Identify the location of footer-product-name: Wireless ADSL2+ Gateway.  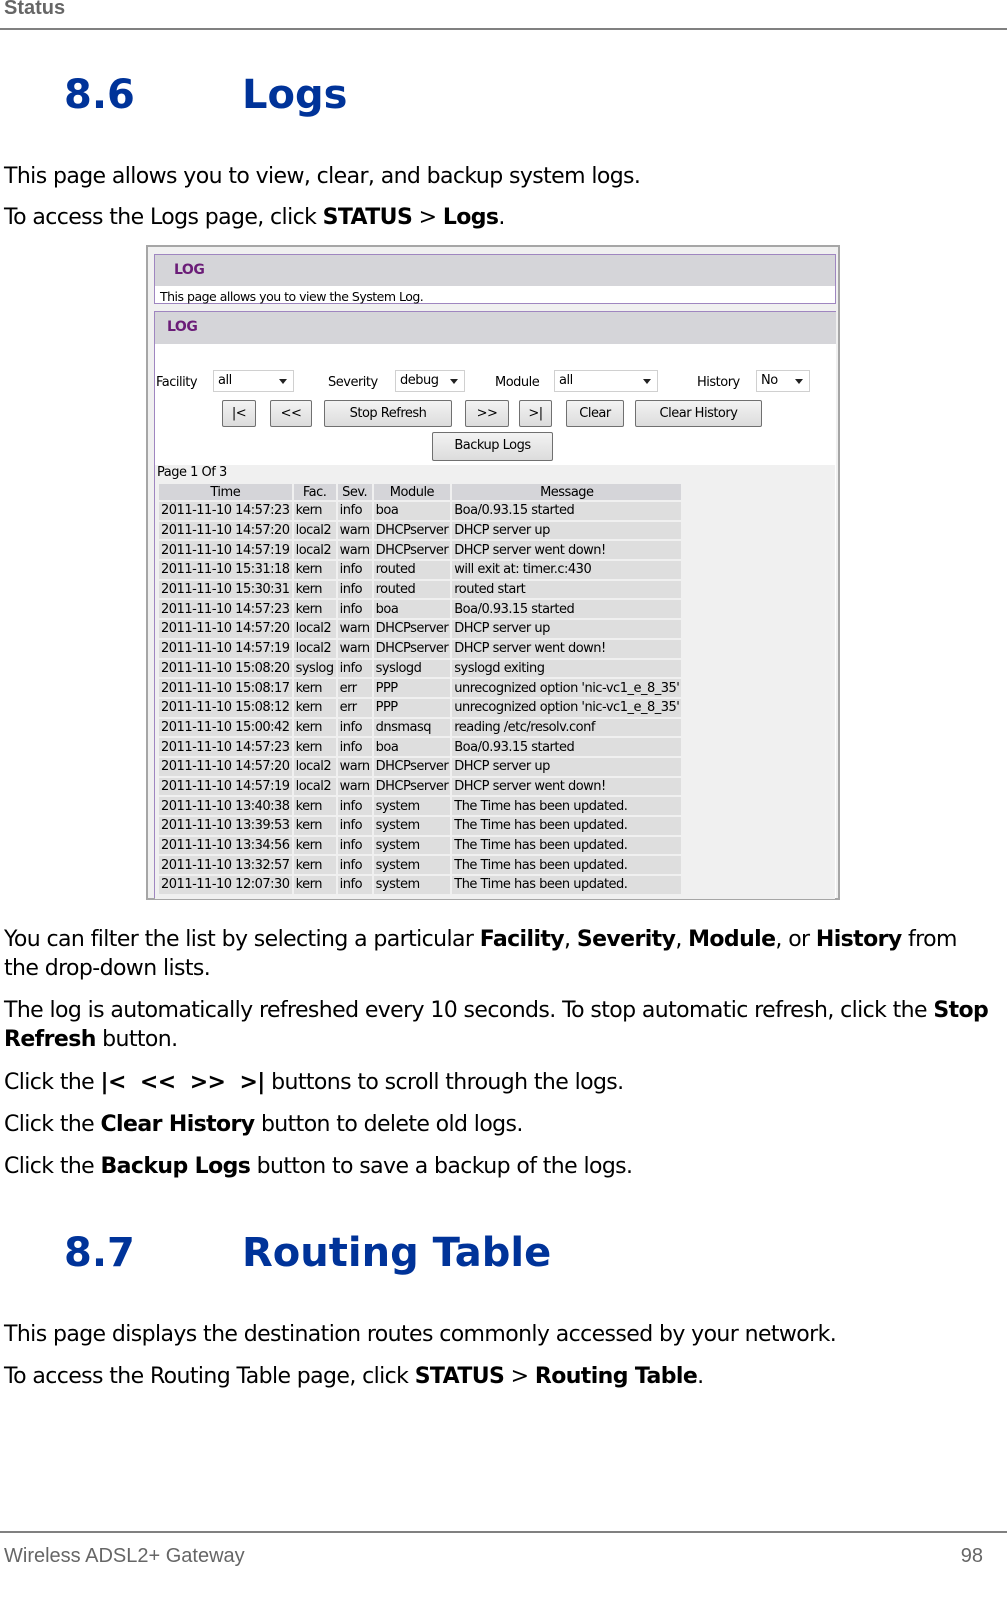
(124, 1556).